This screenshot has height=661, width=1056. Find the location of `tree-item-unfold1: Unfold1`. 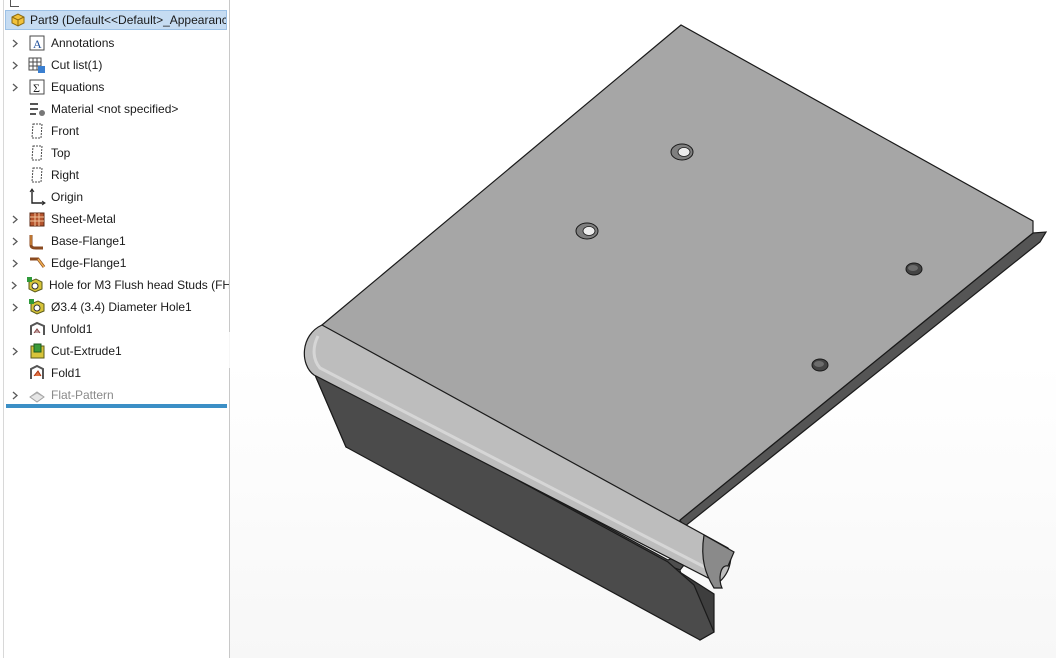

tree-item-unfold1: Unfold1 is located at coordinates (114, 329).